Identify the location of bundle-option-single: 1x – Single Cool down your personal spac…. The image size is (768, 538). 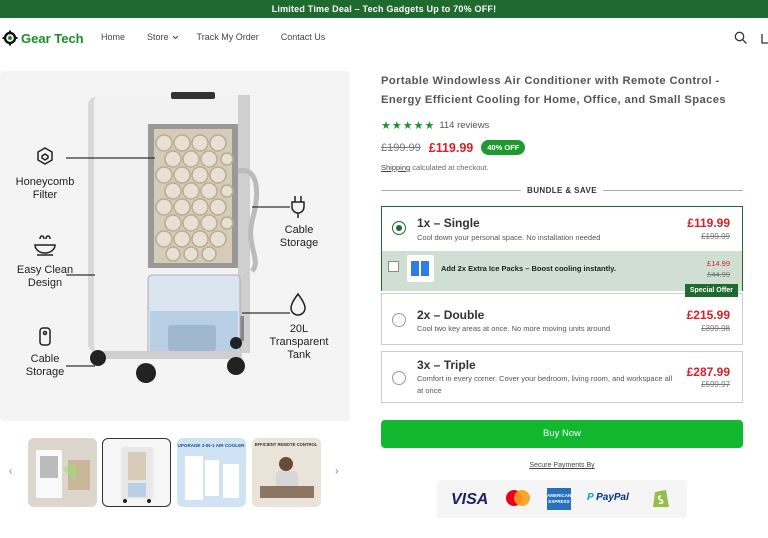
(562, 248).